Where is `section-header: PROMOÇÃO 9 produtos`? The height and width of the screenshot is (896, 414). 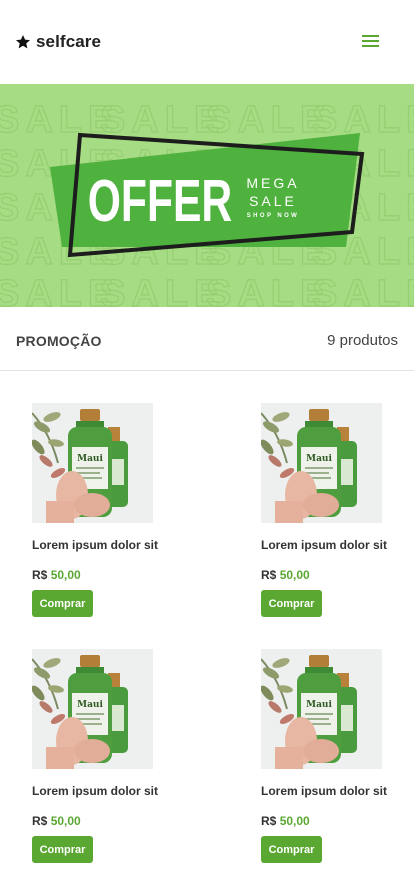 section-header: PROMOÇÃO 9 produtos is located at coordinates (207, 339).